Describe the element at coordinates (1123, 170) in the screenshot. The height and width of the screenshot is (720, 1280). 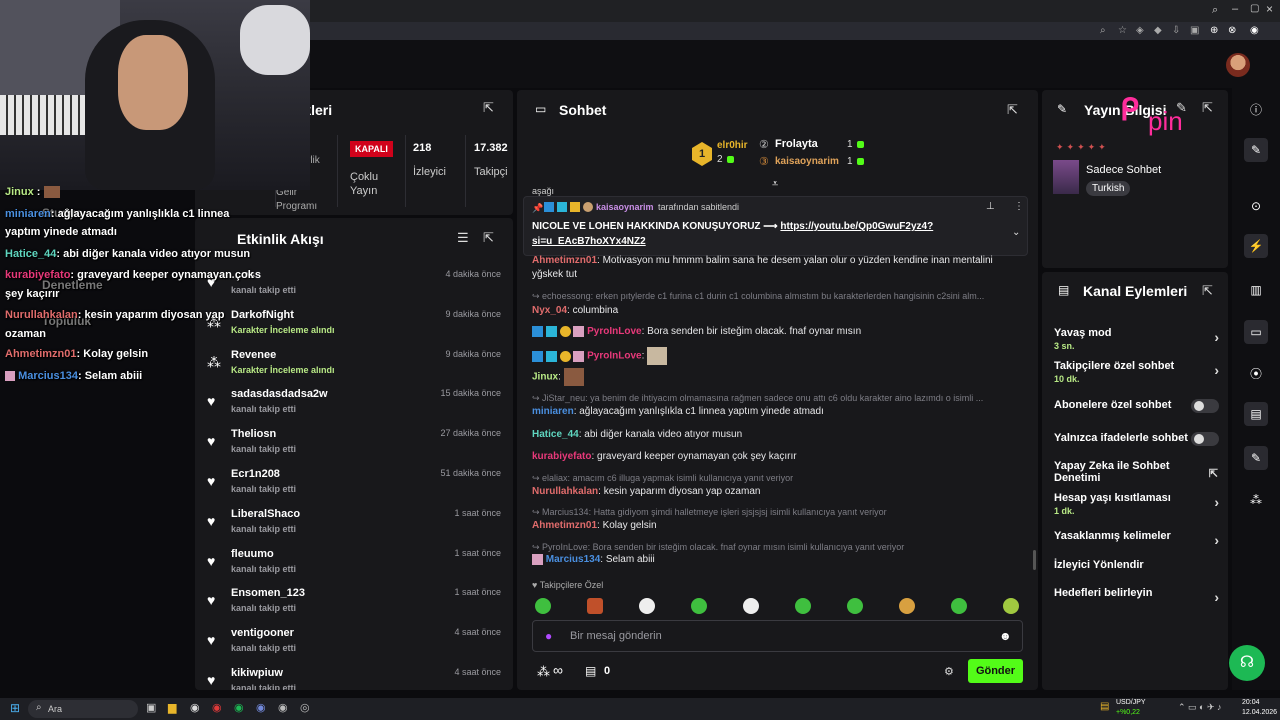
I see `category-name: Sadece Sohbet` at that location.